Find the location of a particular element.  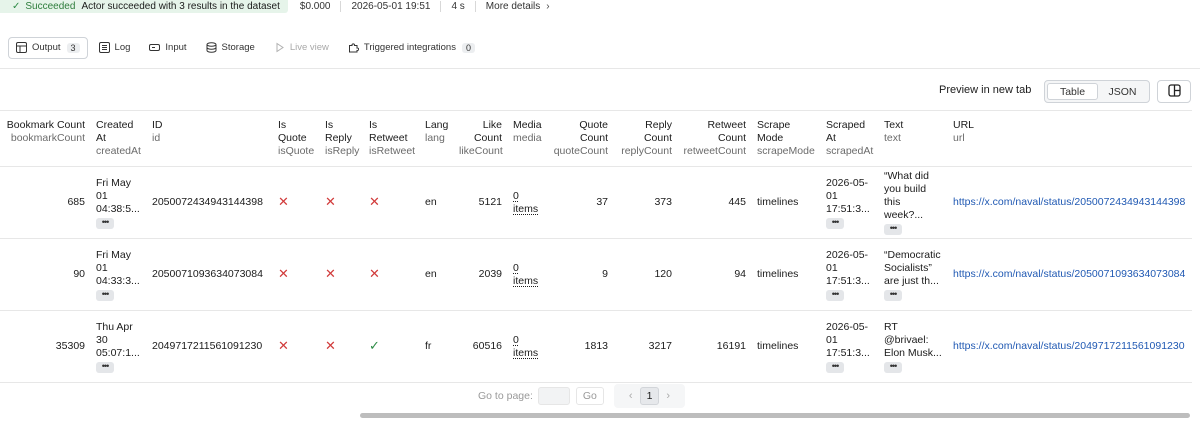

column-label: Retweet Count is located at coordinates (726, 131).